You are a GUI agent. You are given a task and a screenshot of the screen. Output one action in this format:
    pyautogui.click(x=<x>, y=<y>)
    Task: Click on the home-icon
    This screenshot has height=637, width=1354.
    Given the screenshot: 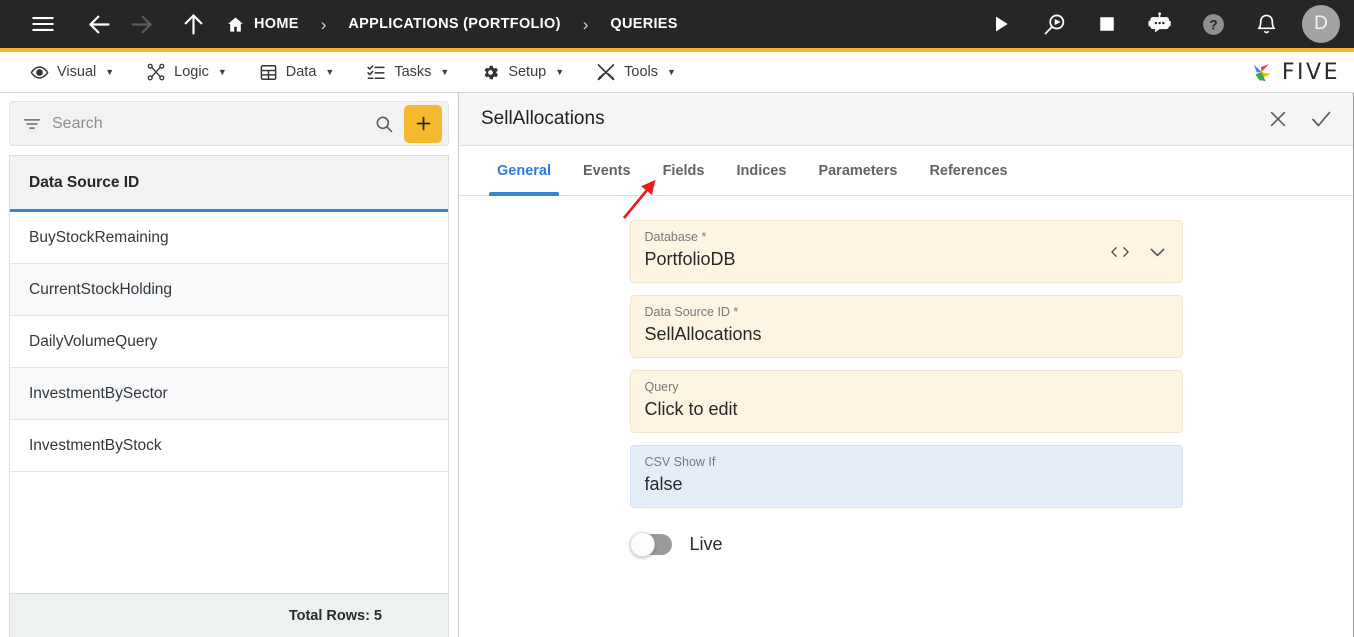 What is the action you would take?
    pyautogui.click(x=235, y=24)
    